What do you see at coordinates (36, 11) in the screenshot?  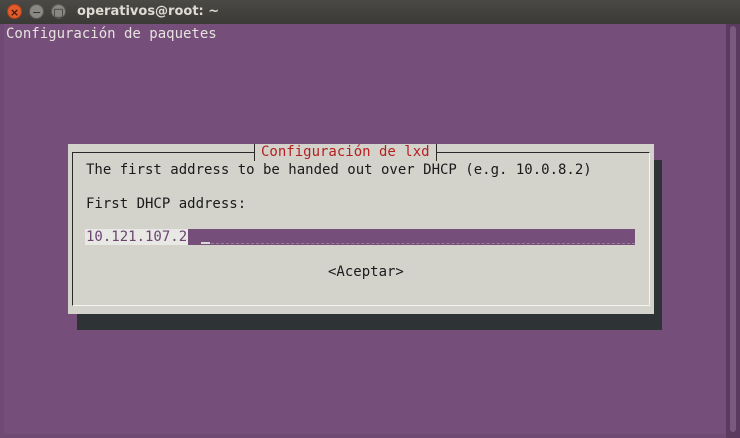 I see `minimize-icon: −` at bounding box center [36, 11].